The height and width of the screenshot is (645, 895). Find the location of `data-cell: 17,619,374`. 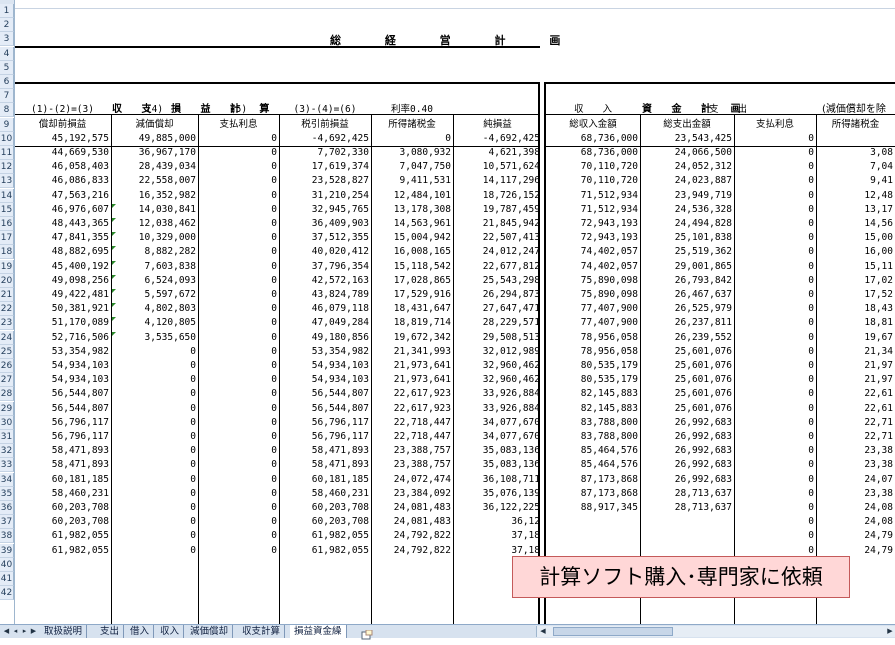

data-cell: 17,619,374 is located at coordinates (325, 167).